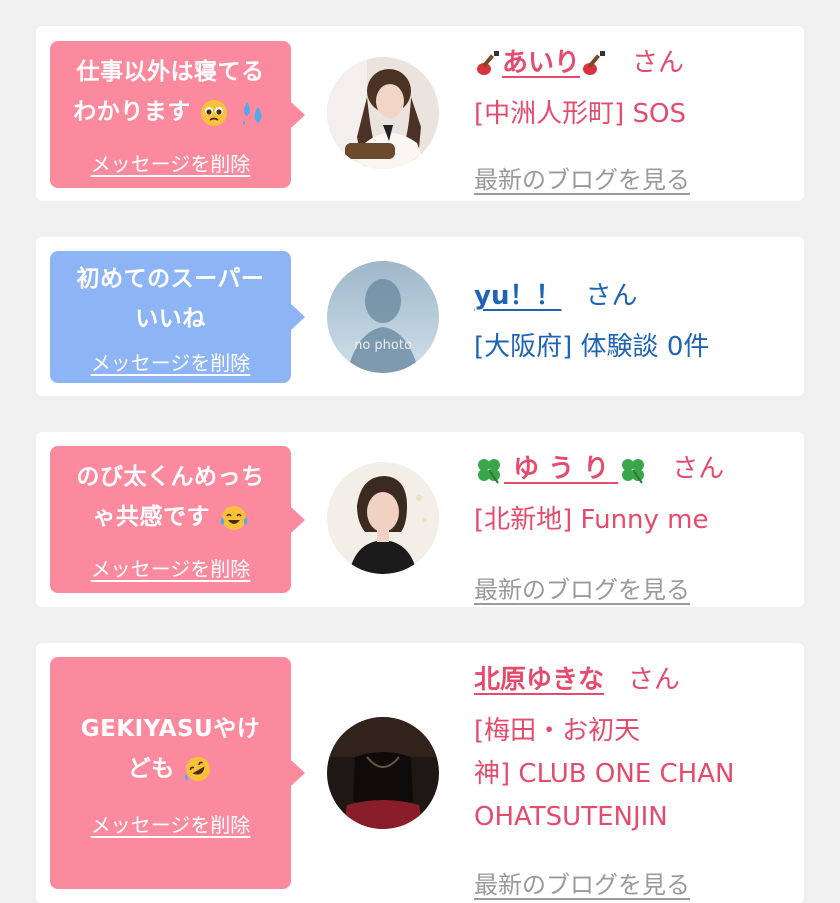 The width and height of the screenshot is (840, 903). Describe the element at coordinates (541, 60) in the screenshot. I see `user-name-link: あいり` at that location.